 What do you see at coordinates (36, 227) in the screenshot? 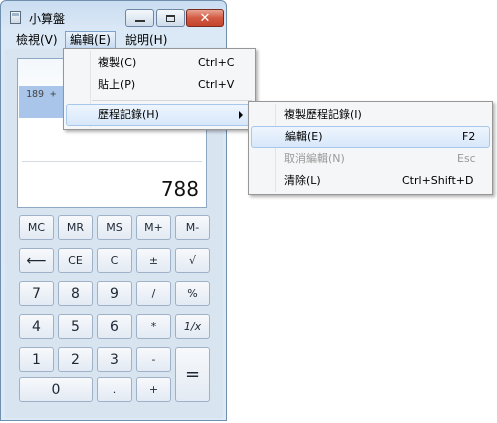
I see `key-mc: MC` at bounding box center [36, 227].